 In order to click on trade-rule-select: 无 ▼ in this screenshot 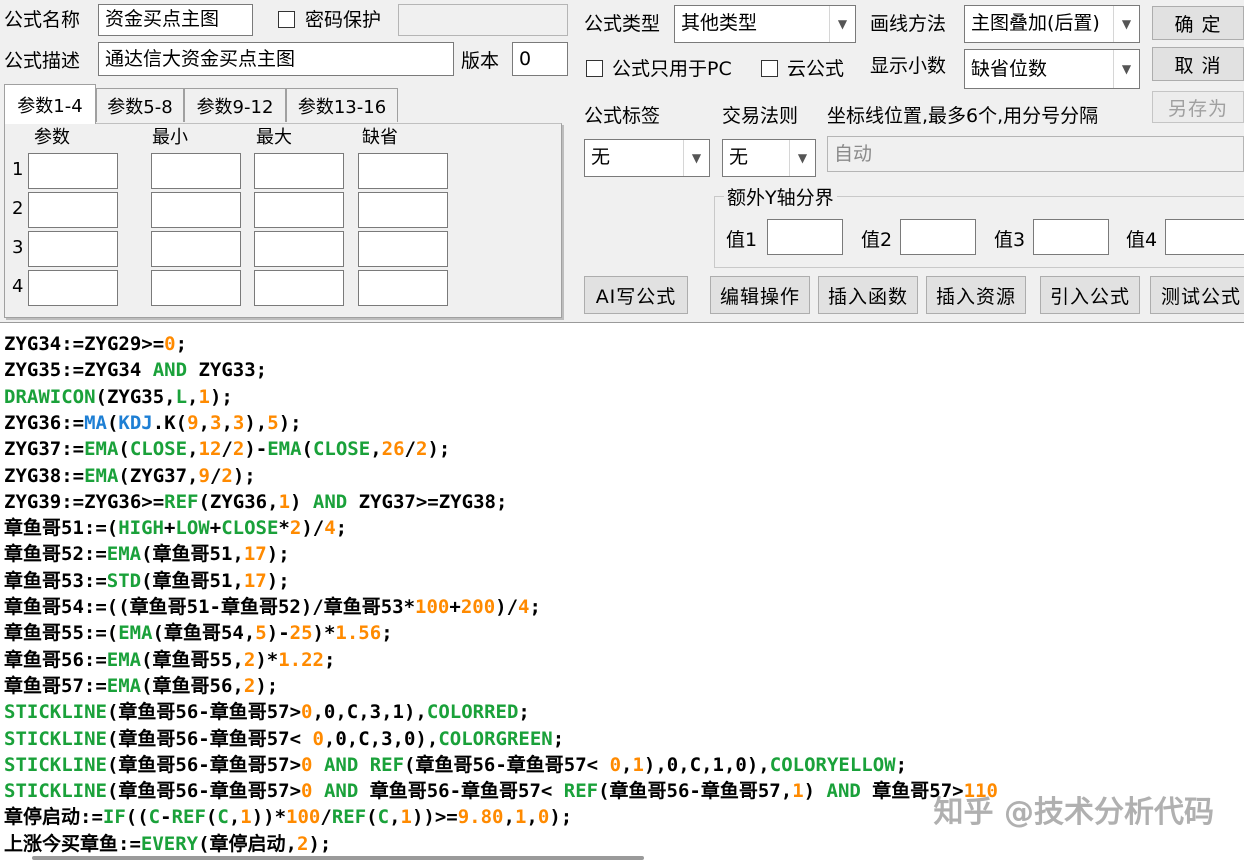, I will do `click(769, 158)`.